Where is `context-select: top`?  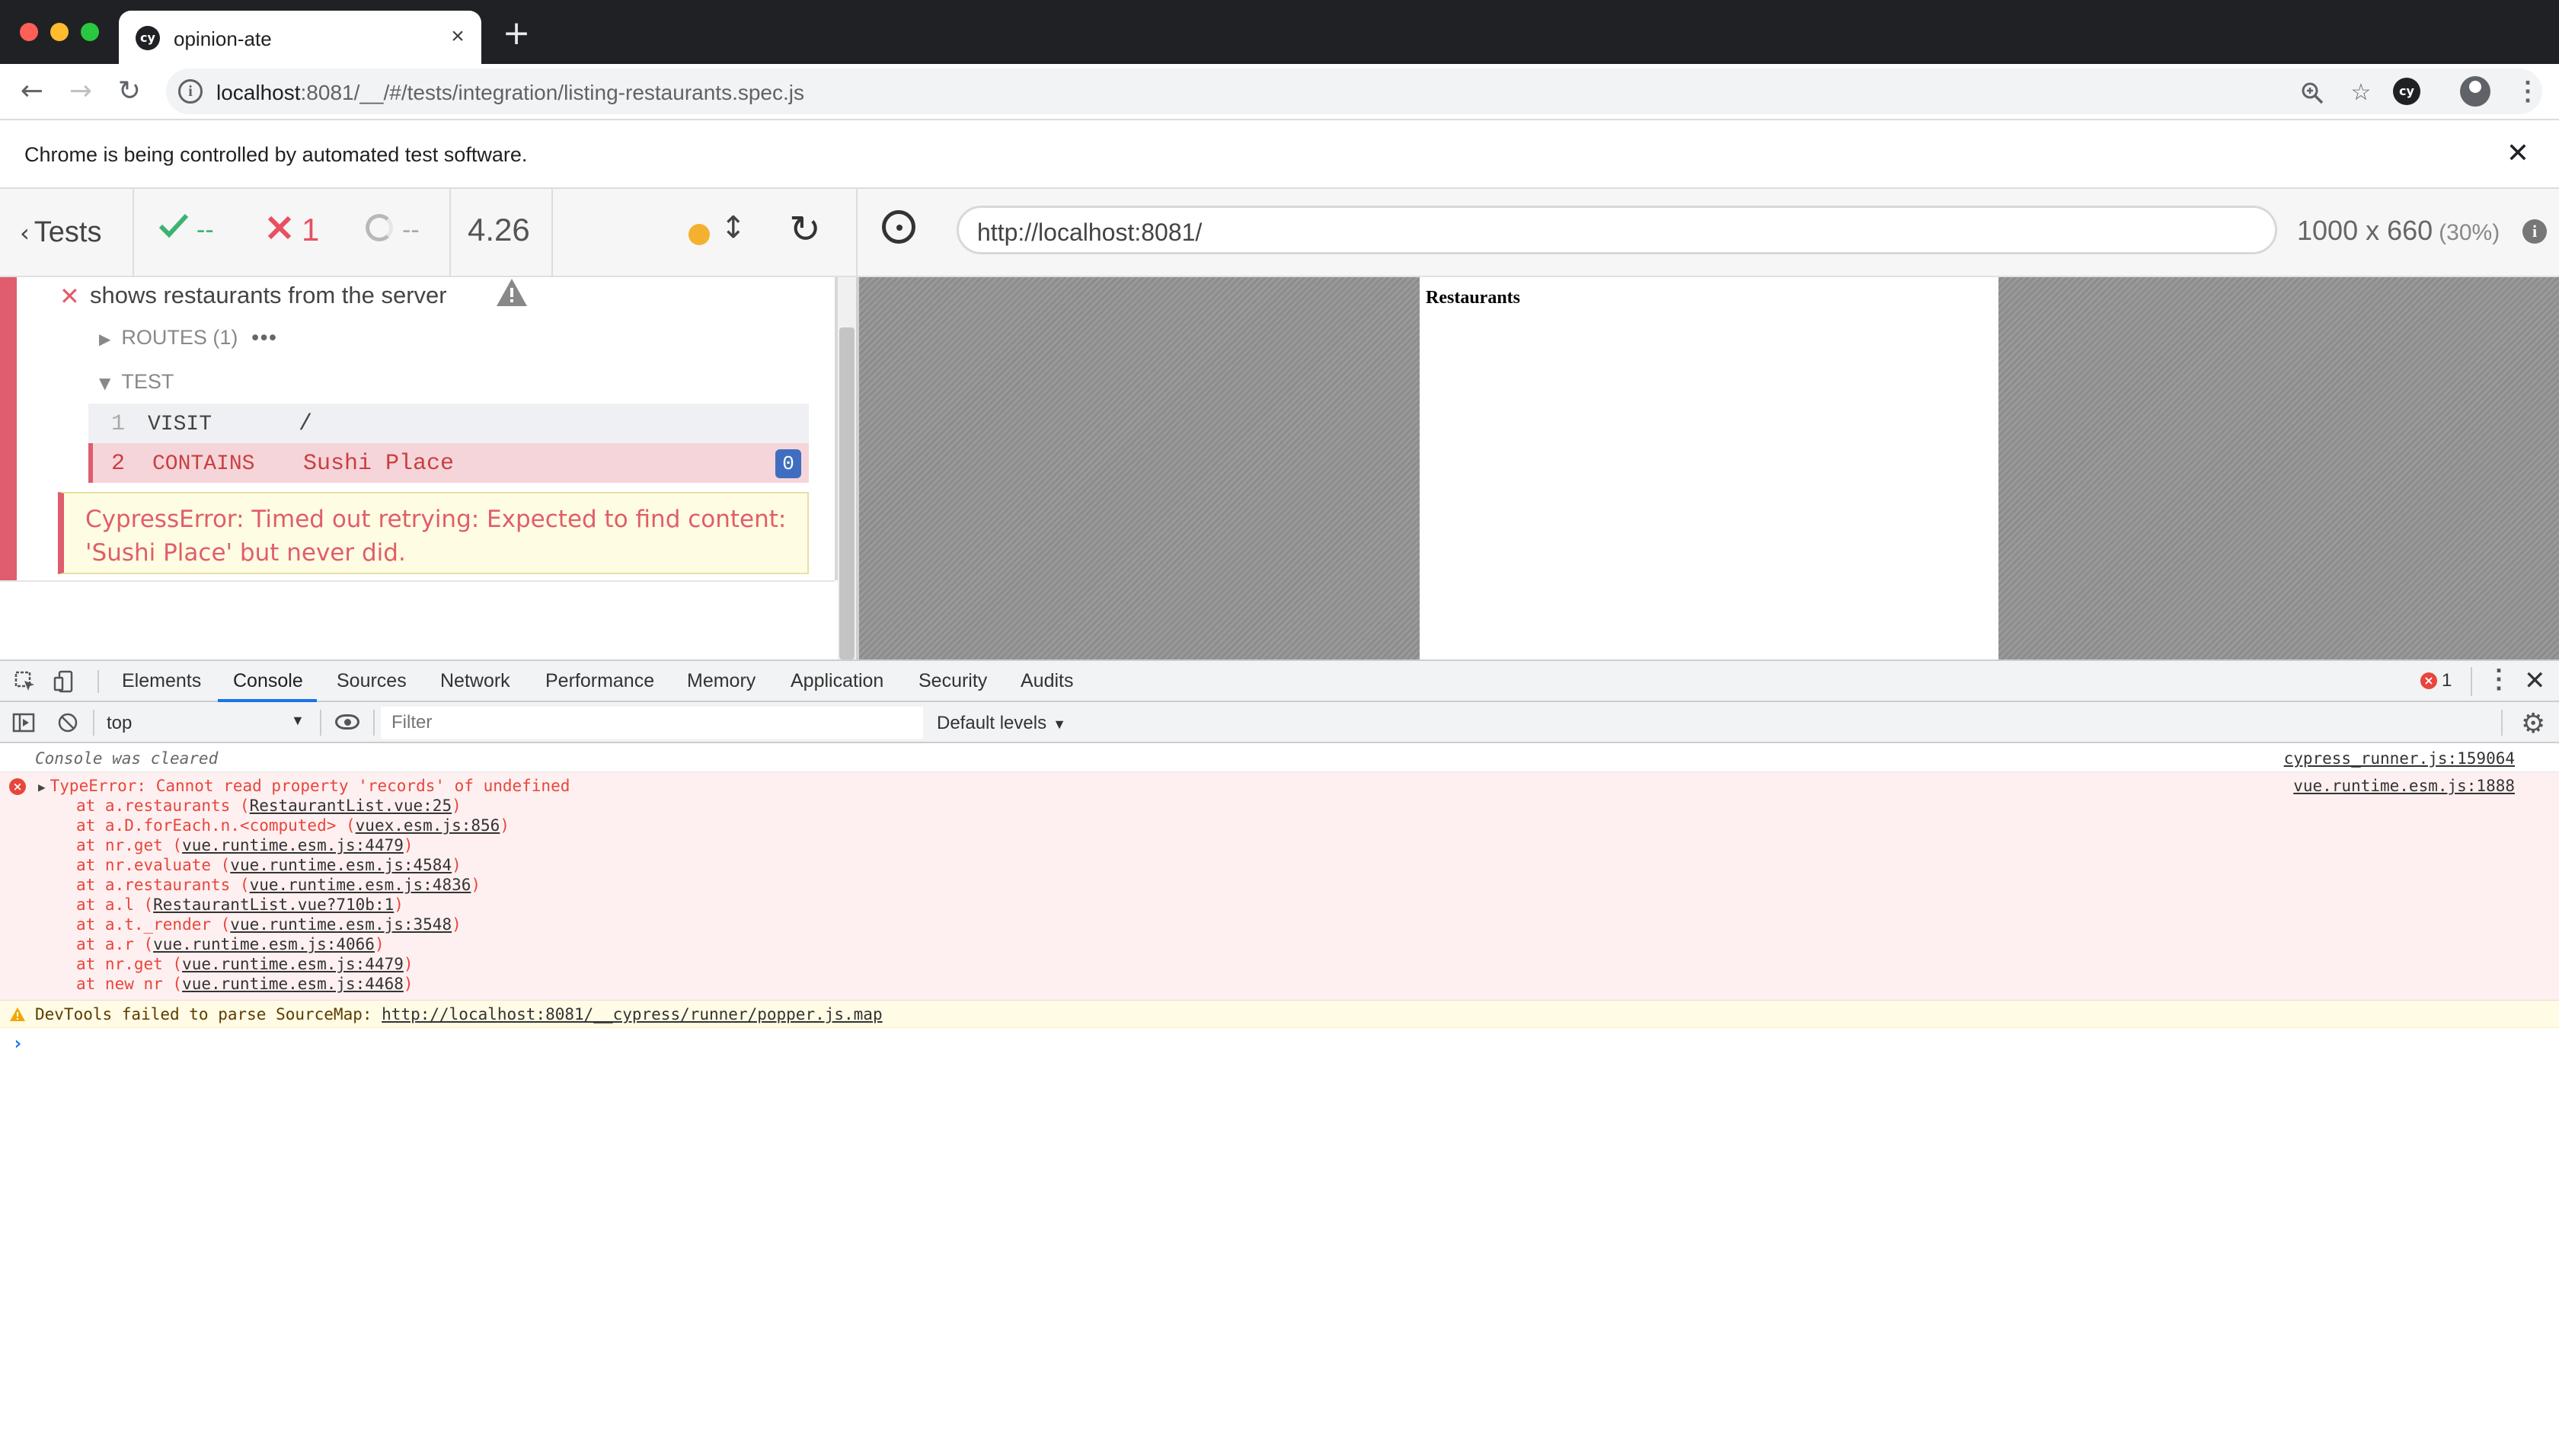 context-select: top is located at coordinates (119, 723).